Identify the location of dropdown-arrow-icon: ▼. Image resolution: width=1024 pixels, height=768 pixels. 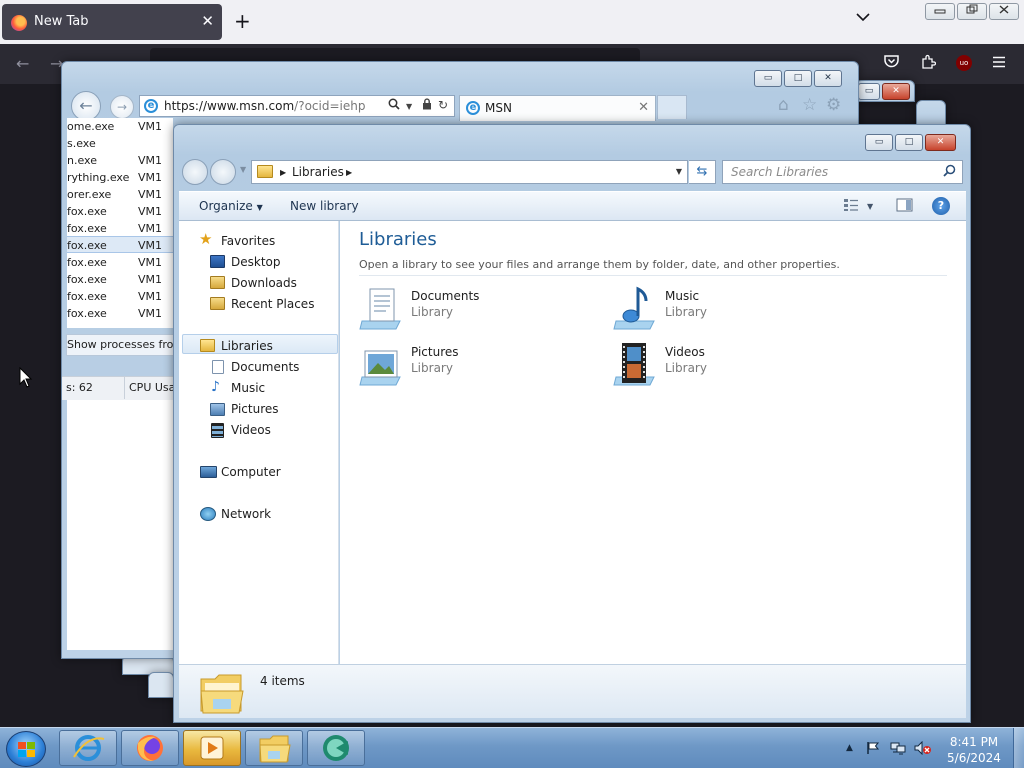
(409, 106).